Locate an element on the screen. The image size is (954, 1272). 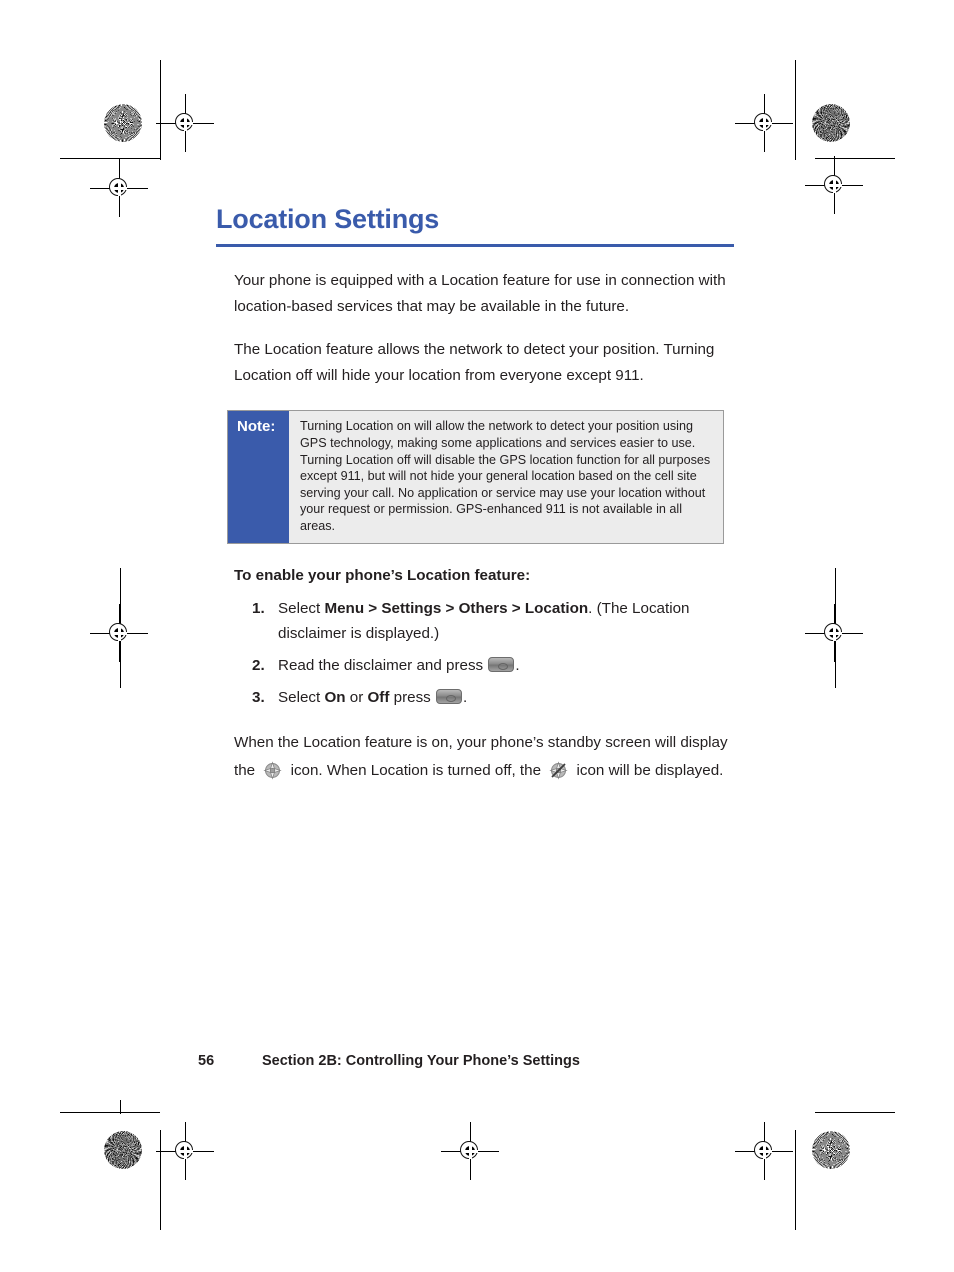
step-number: 3. is located at coordinates (258, 697).